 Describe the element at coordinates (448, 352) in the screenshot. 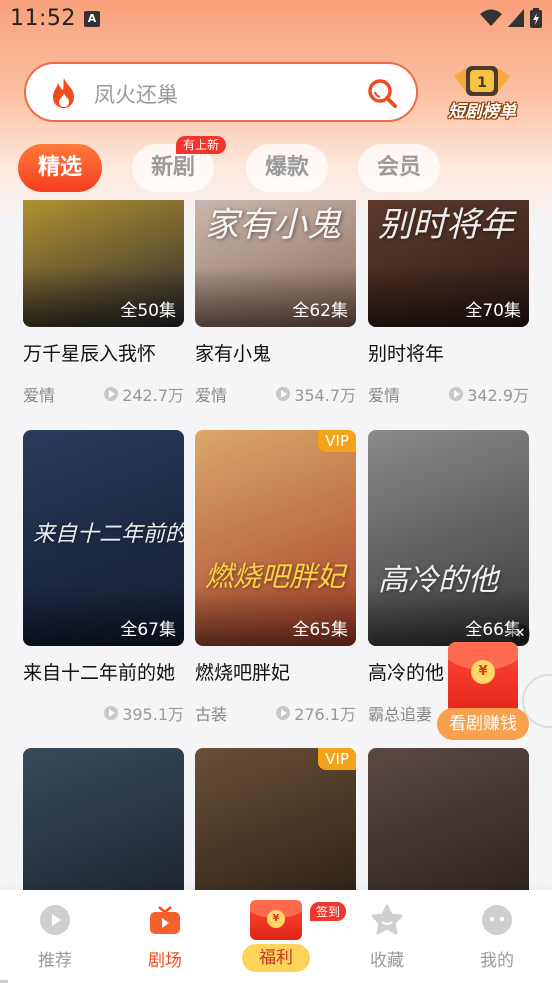

I see `drama-title: 别时将年` at that location.